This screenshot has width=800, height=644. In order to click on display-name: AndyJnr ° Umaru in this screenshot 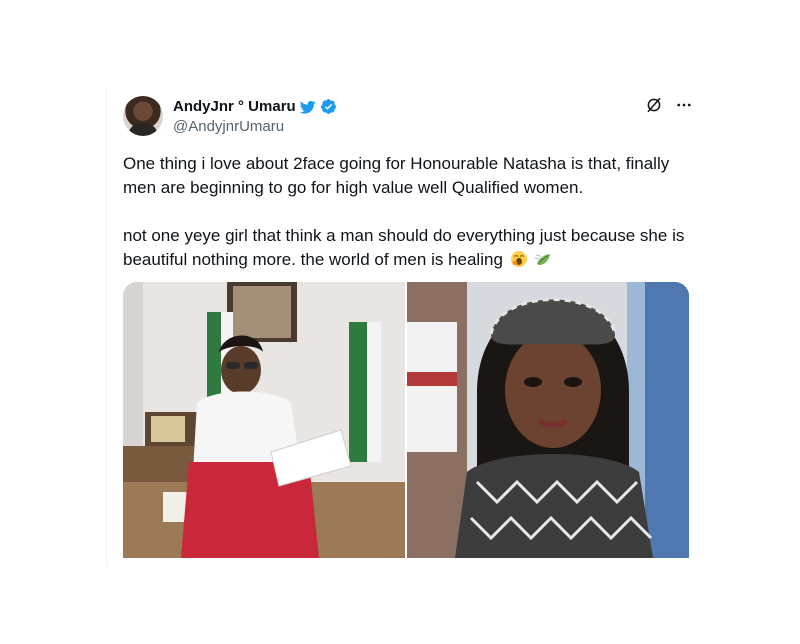, I will do `click(234, 106)`.